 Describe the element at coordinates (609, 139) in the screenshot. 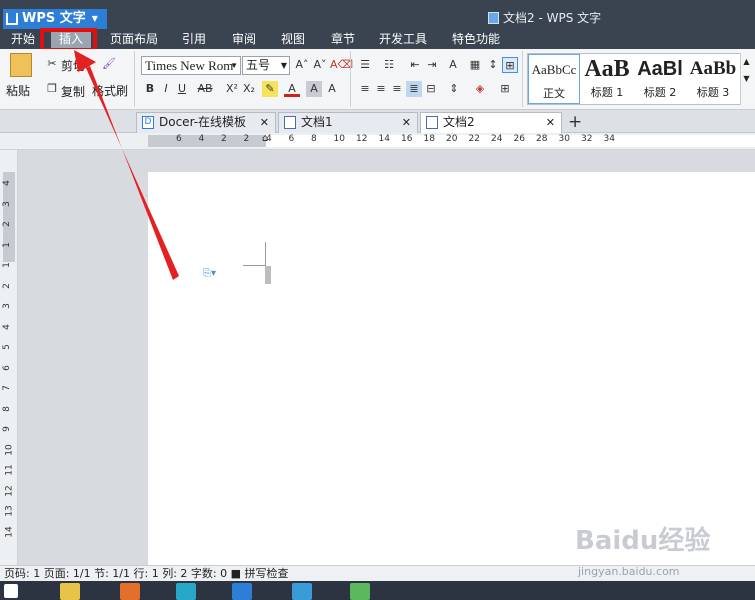

I see `ruler-tick-label: 34` at that location.